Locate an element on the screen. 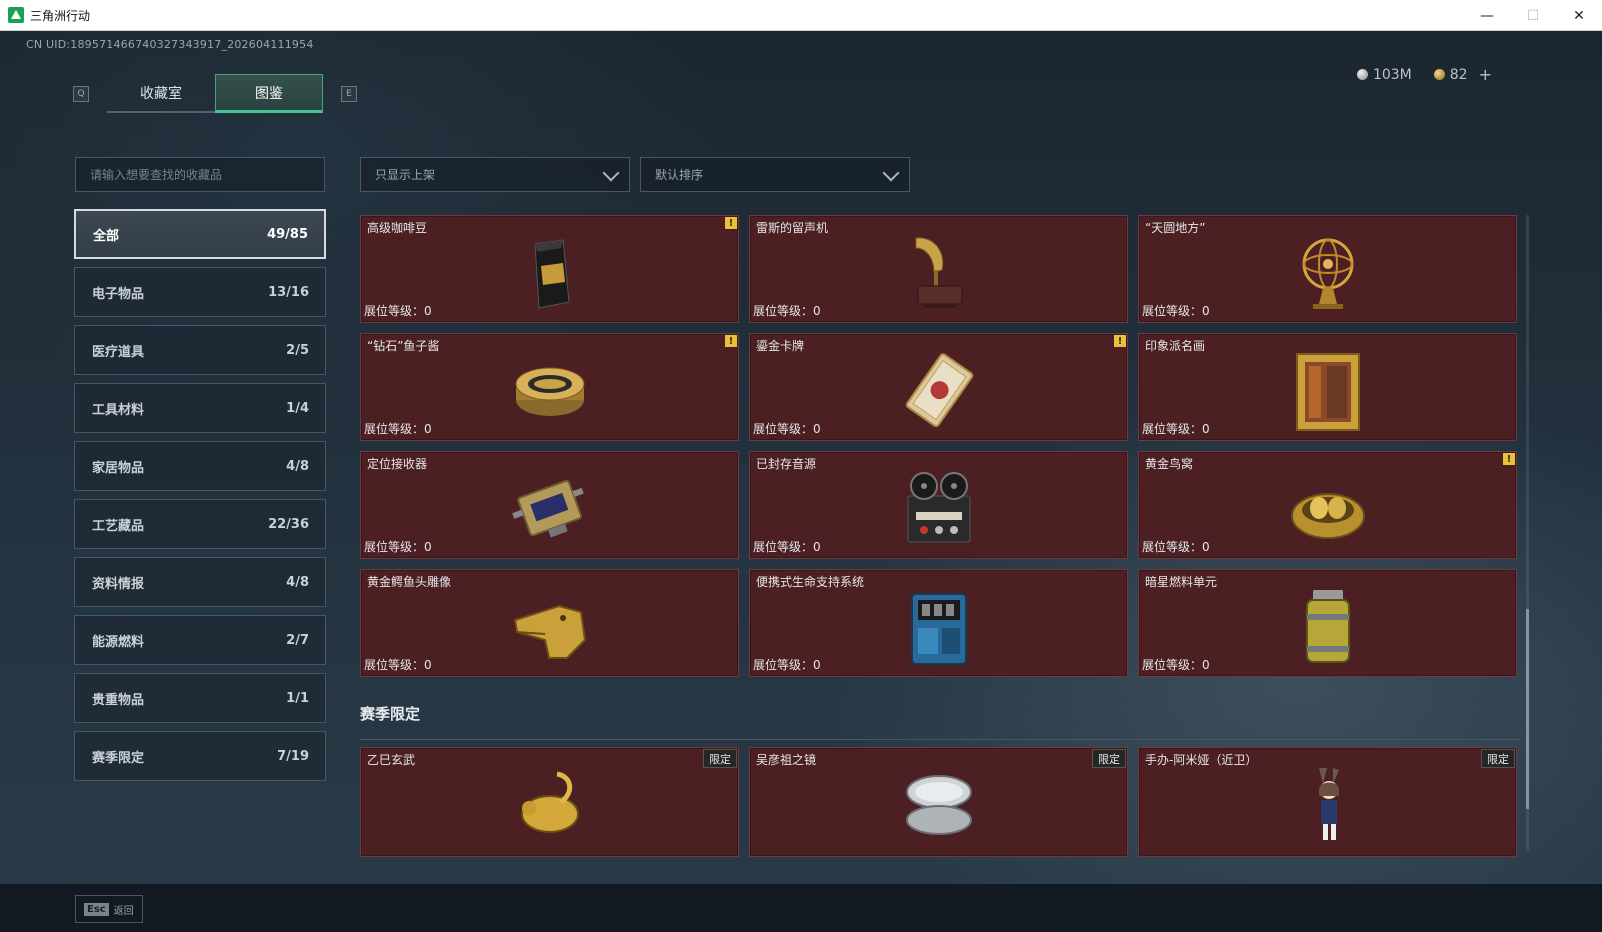 This screenshot has height=932, width=1602. minimize-button: — is located at coordinates (1487, 15).